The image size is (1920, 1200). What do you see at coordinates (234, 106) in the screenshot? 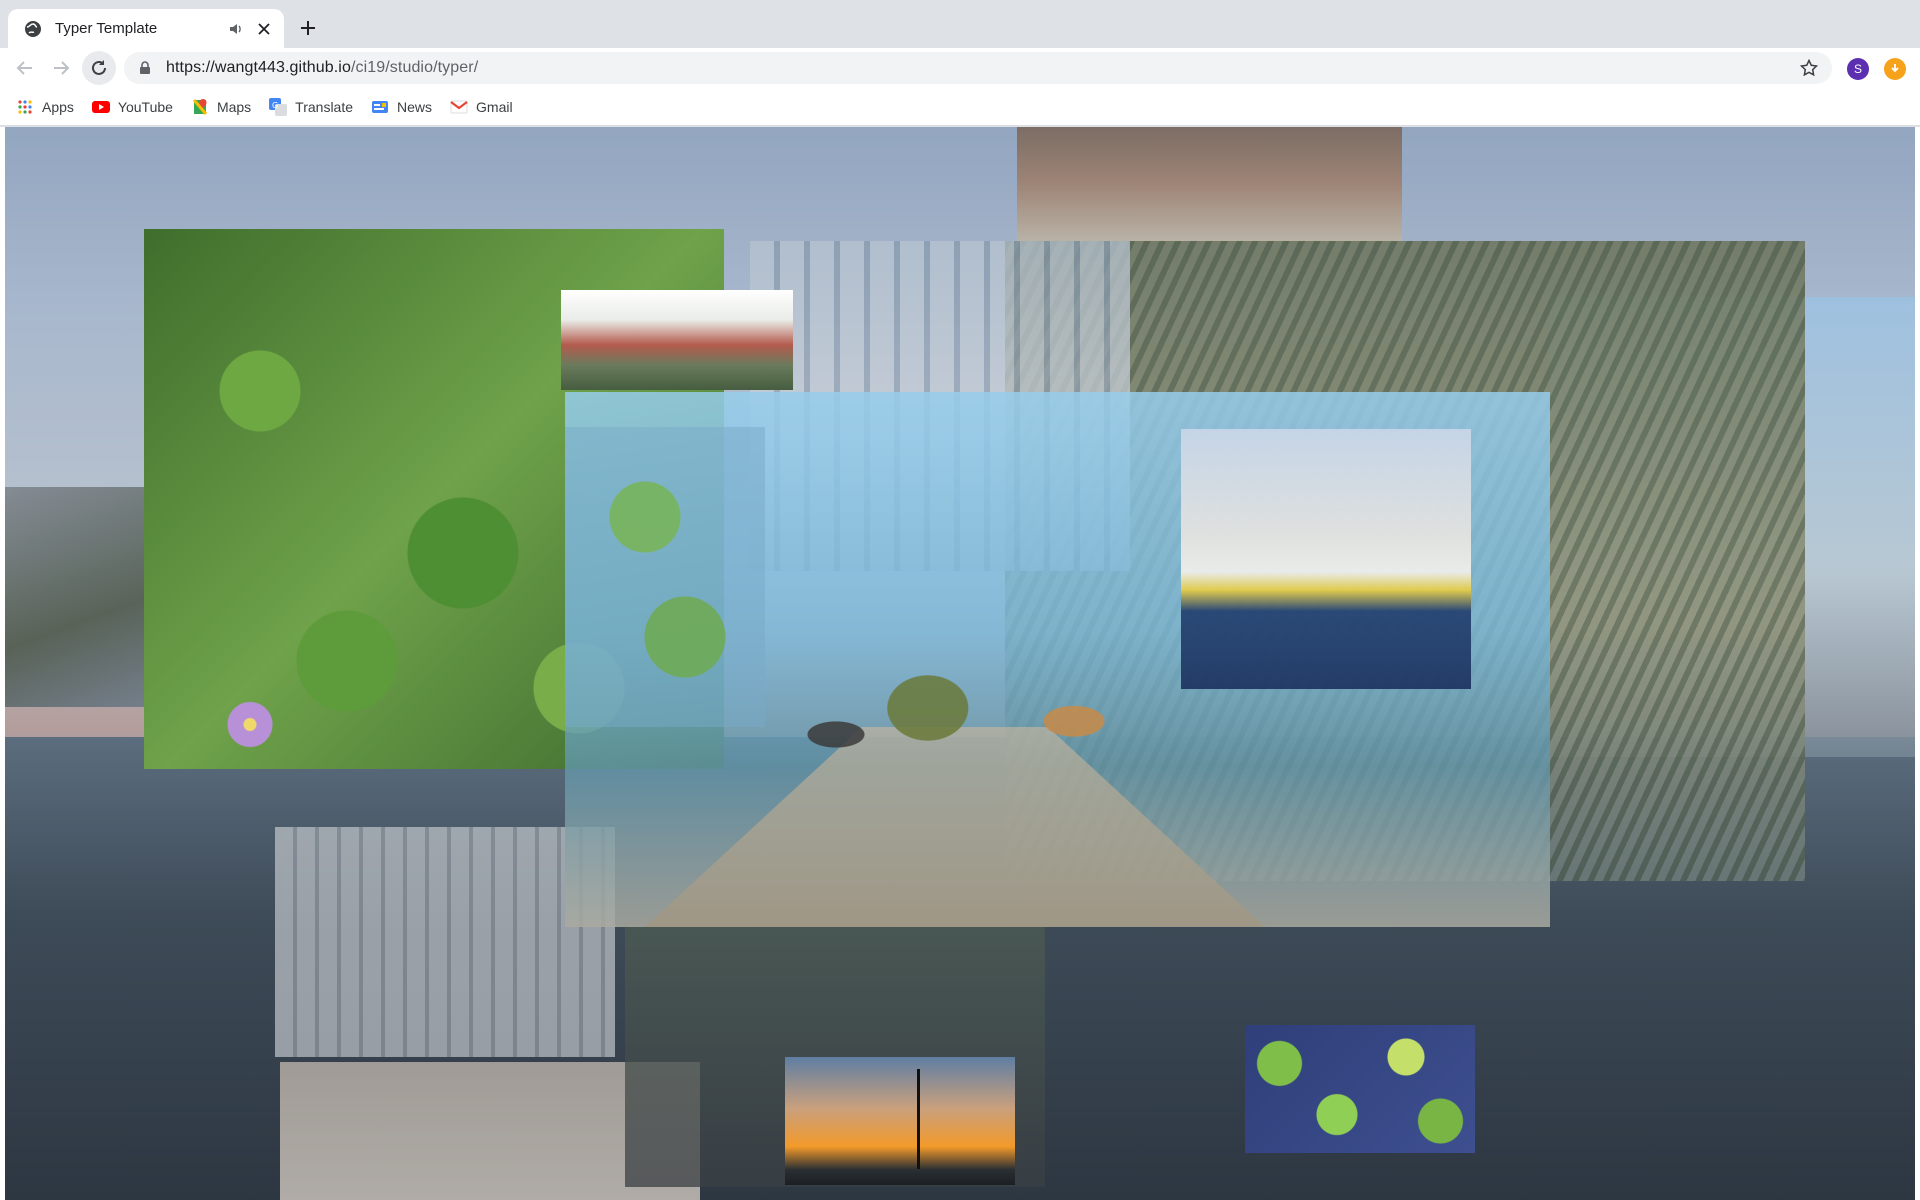
I see `bookmark-label: Maps` at bounding box center [234, 106].